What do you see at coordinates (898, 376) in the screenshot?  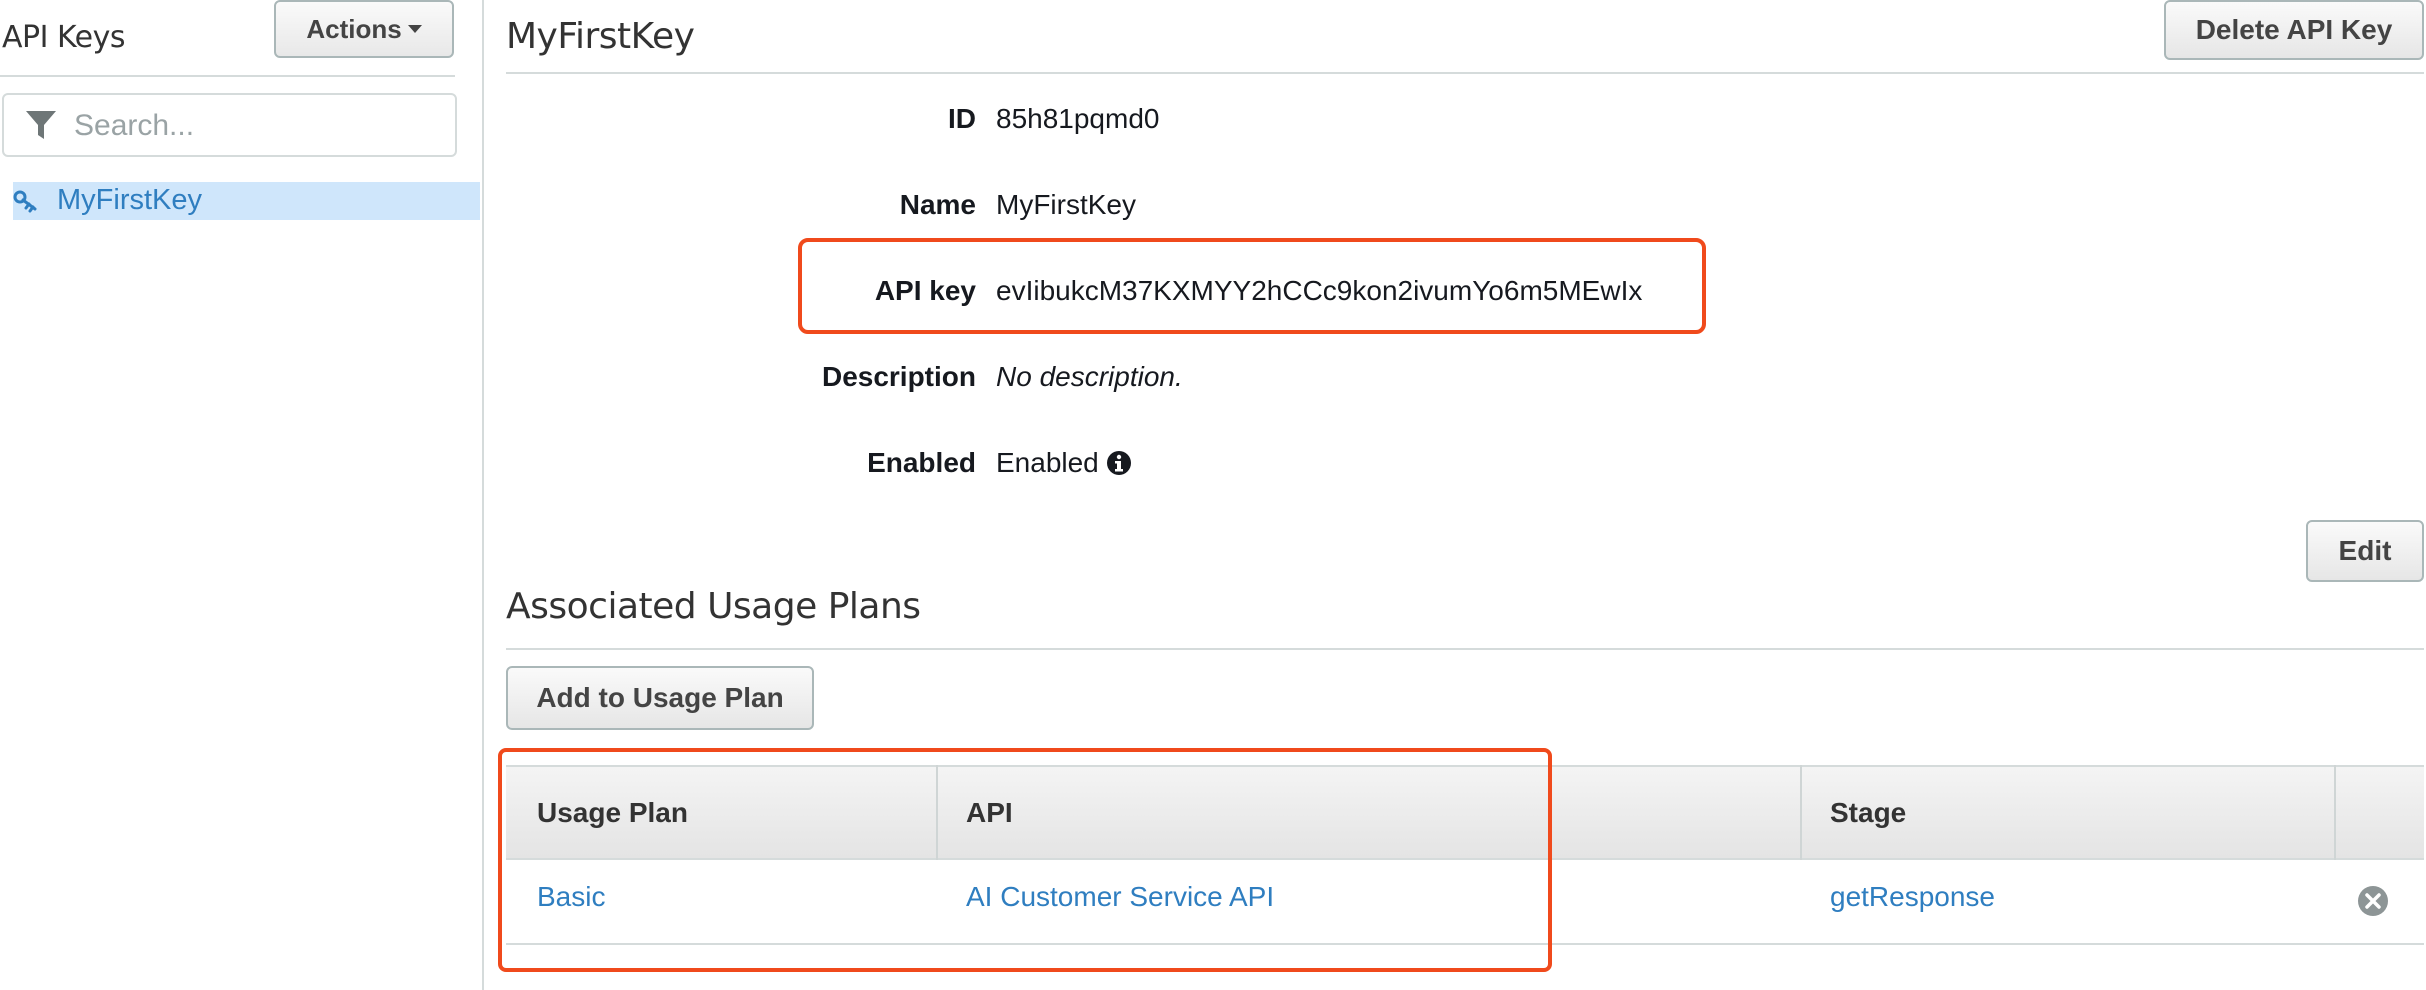 I see `description-label: Description` at bounding box center [898, 376].